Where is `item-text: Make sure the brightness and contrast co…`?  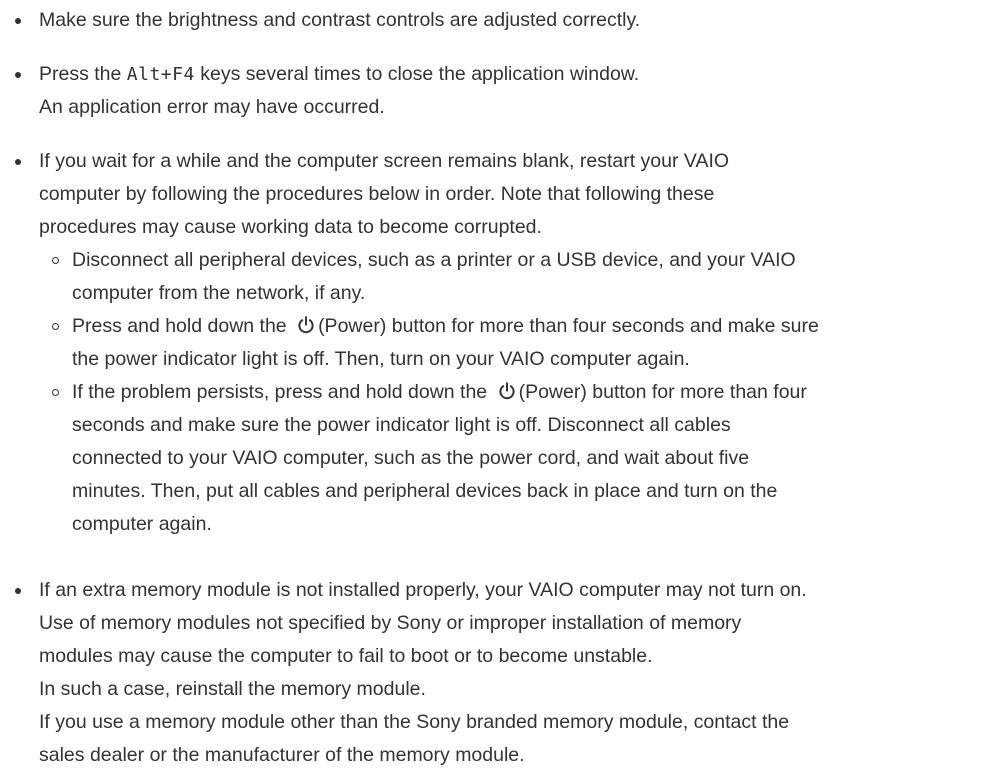 item-text: Make sure the brightness and contrast co… is located at coordinates (340, 20).